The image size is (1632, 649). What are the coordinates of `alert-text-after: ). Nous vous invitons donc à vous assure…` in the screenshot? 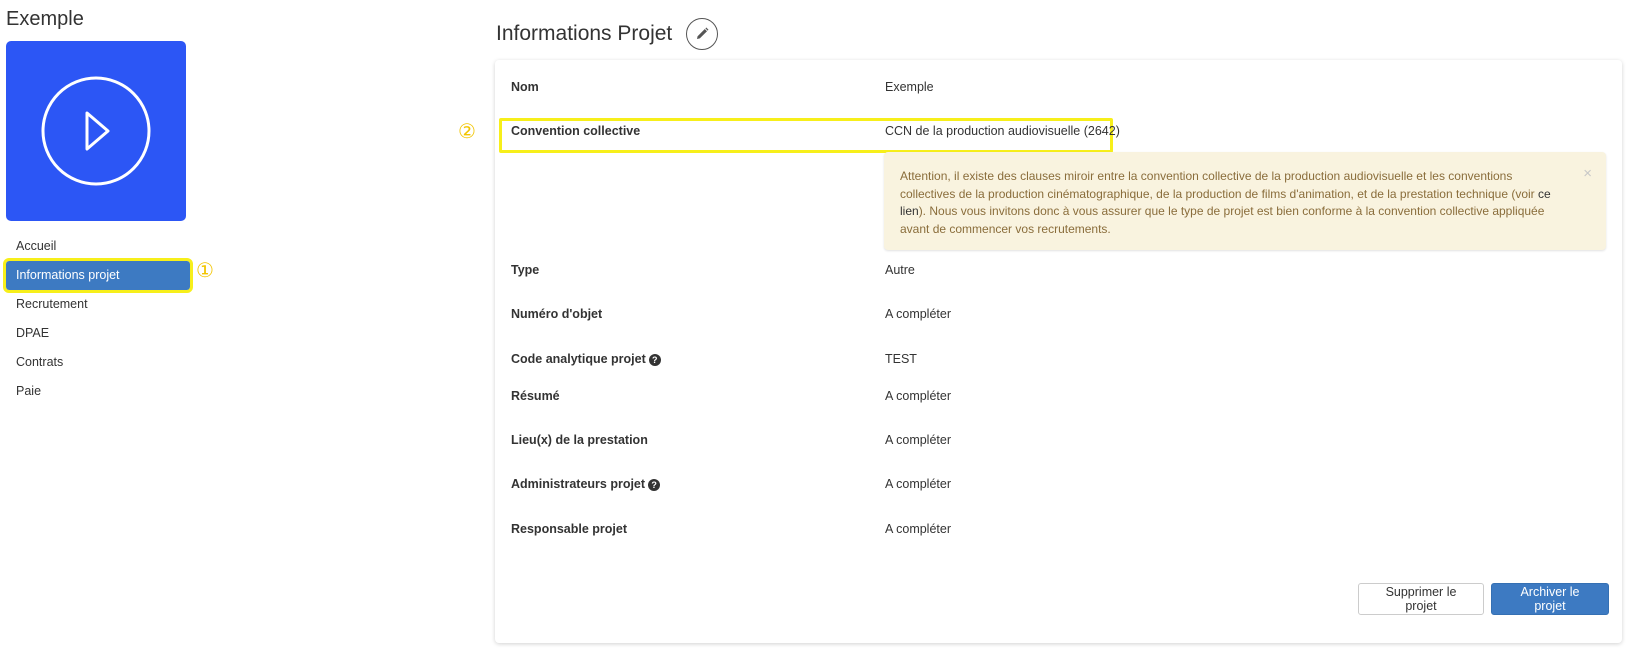 It's located at (1222, 220).